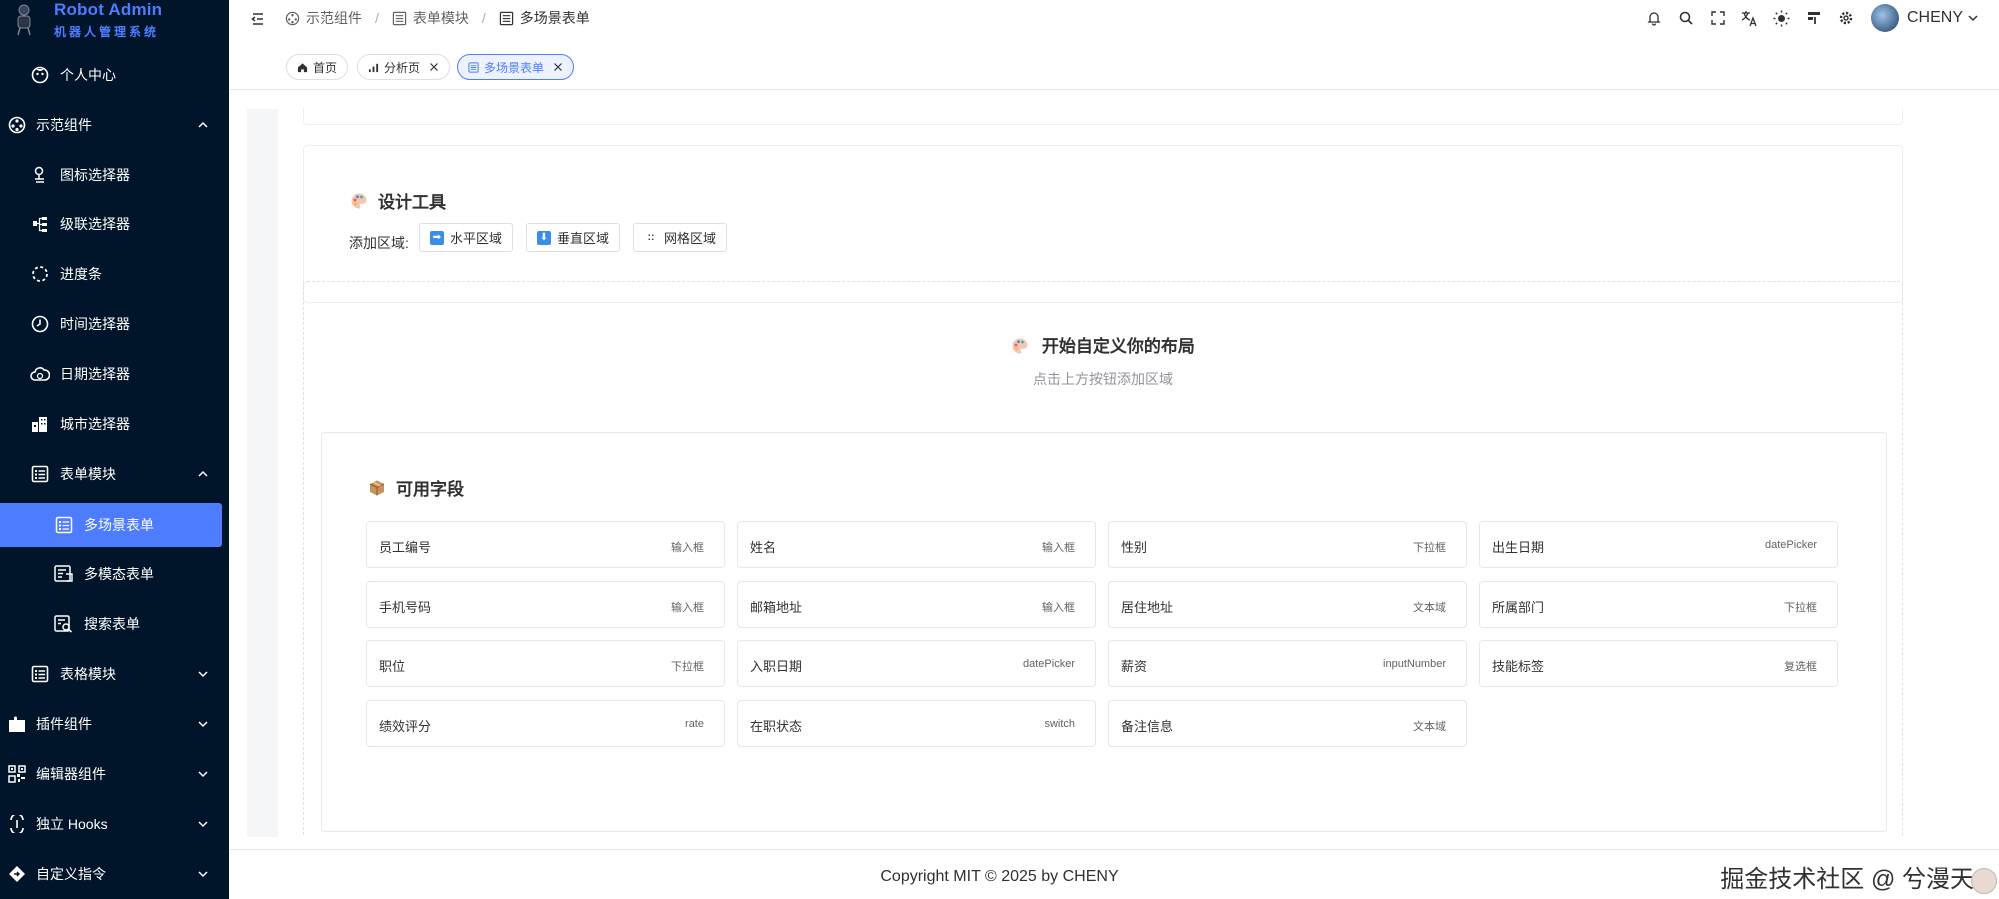  What do you see at coordinates (392, 666) in the screenshot?
I see `field-name: 职位` at bounding box center [392, 666].